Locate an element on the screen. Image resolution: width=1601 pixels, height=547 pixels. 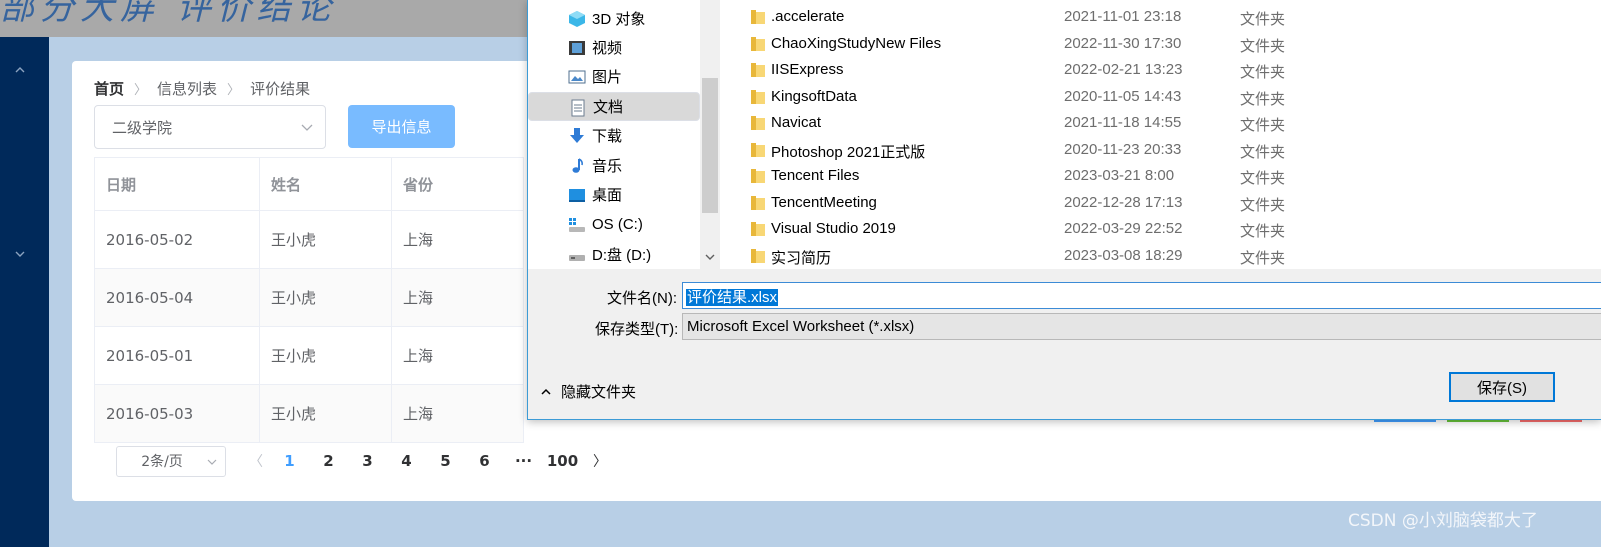
nav-item-desktop: 桌面 is located at coordinates (614, 194).